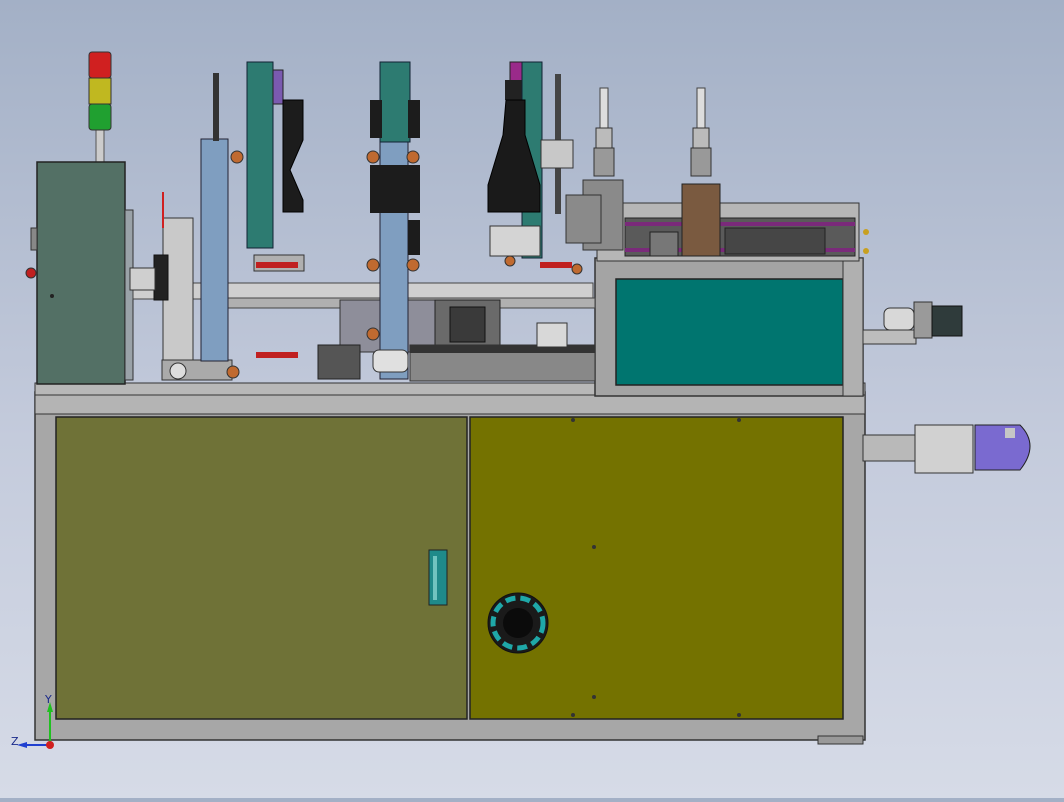 This screenshot has width=1064, height=802. Describe the element at coordinates (100, 108) in the screenshot. I see `signal-tower` at that location.